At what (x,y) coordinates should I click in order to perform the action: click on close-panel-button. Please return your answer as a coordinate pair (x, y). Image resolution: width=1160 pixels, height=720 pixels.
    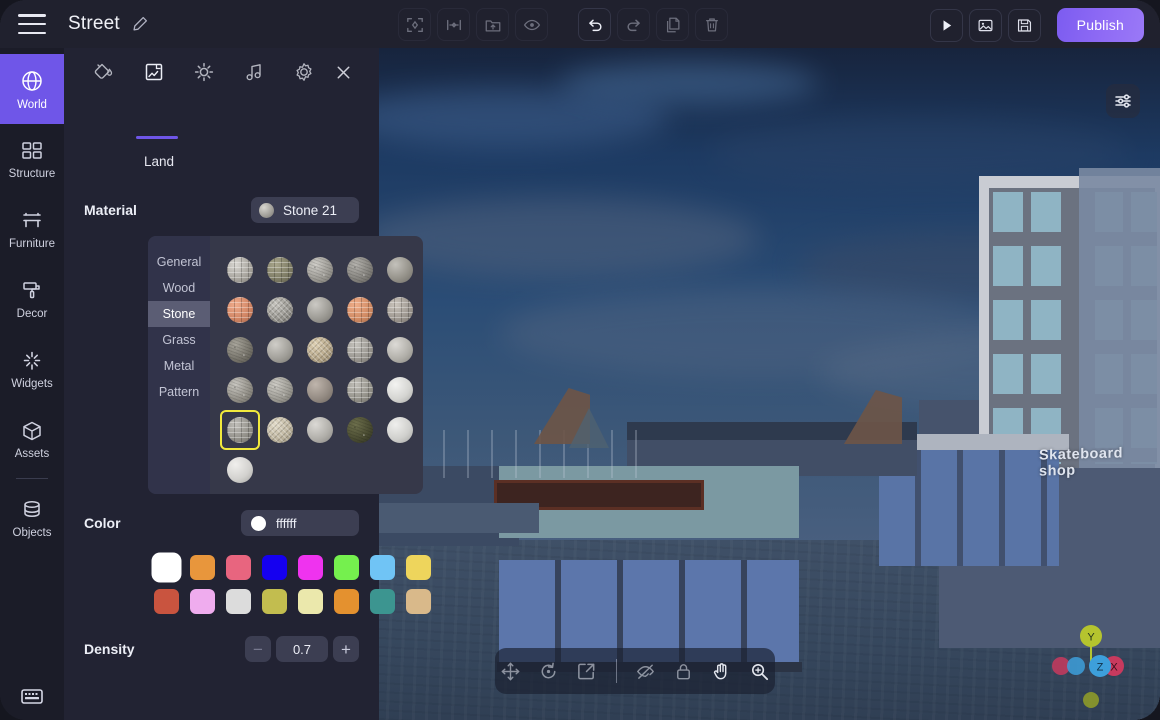
    Looking at the image, I should click on (343, 72).